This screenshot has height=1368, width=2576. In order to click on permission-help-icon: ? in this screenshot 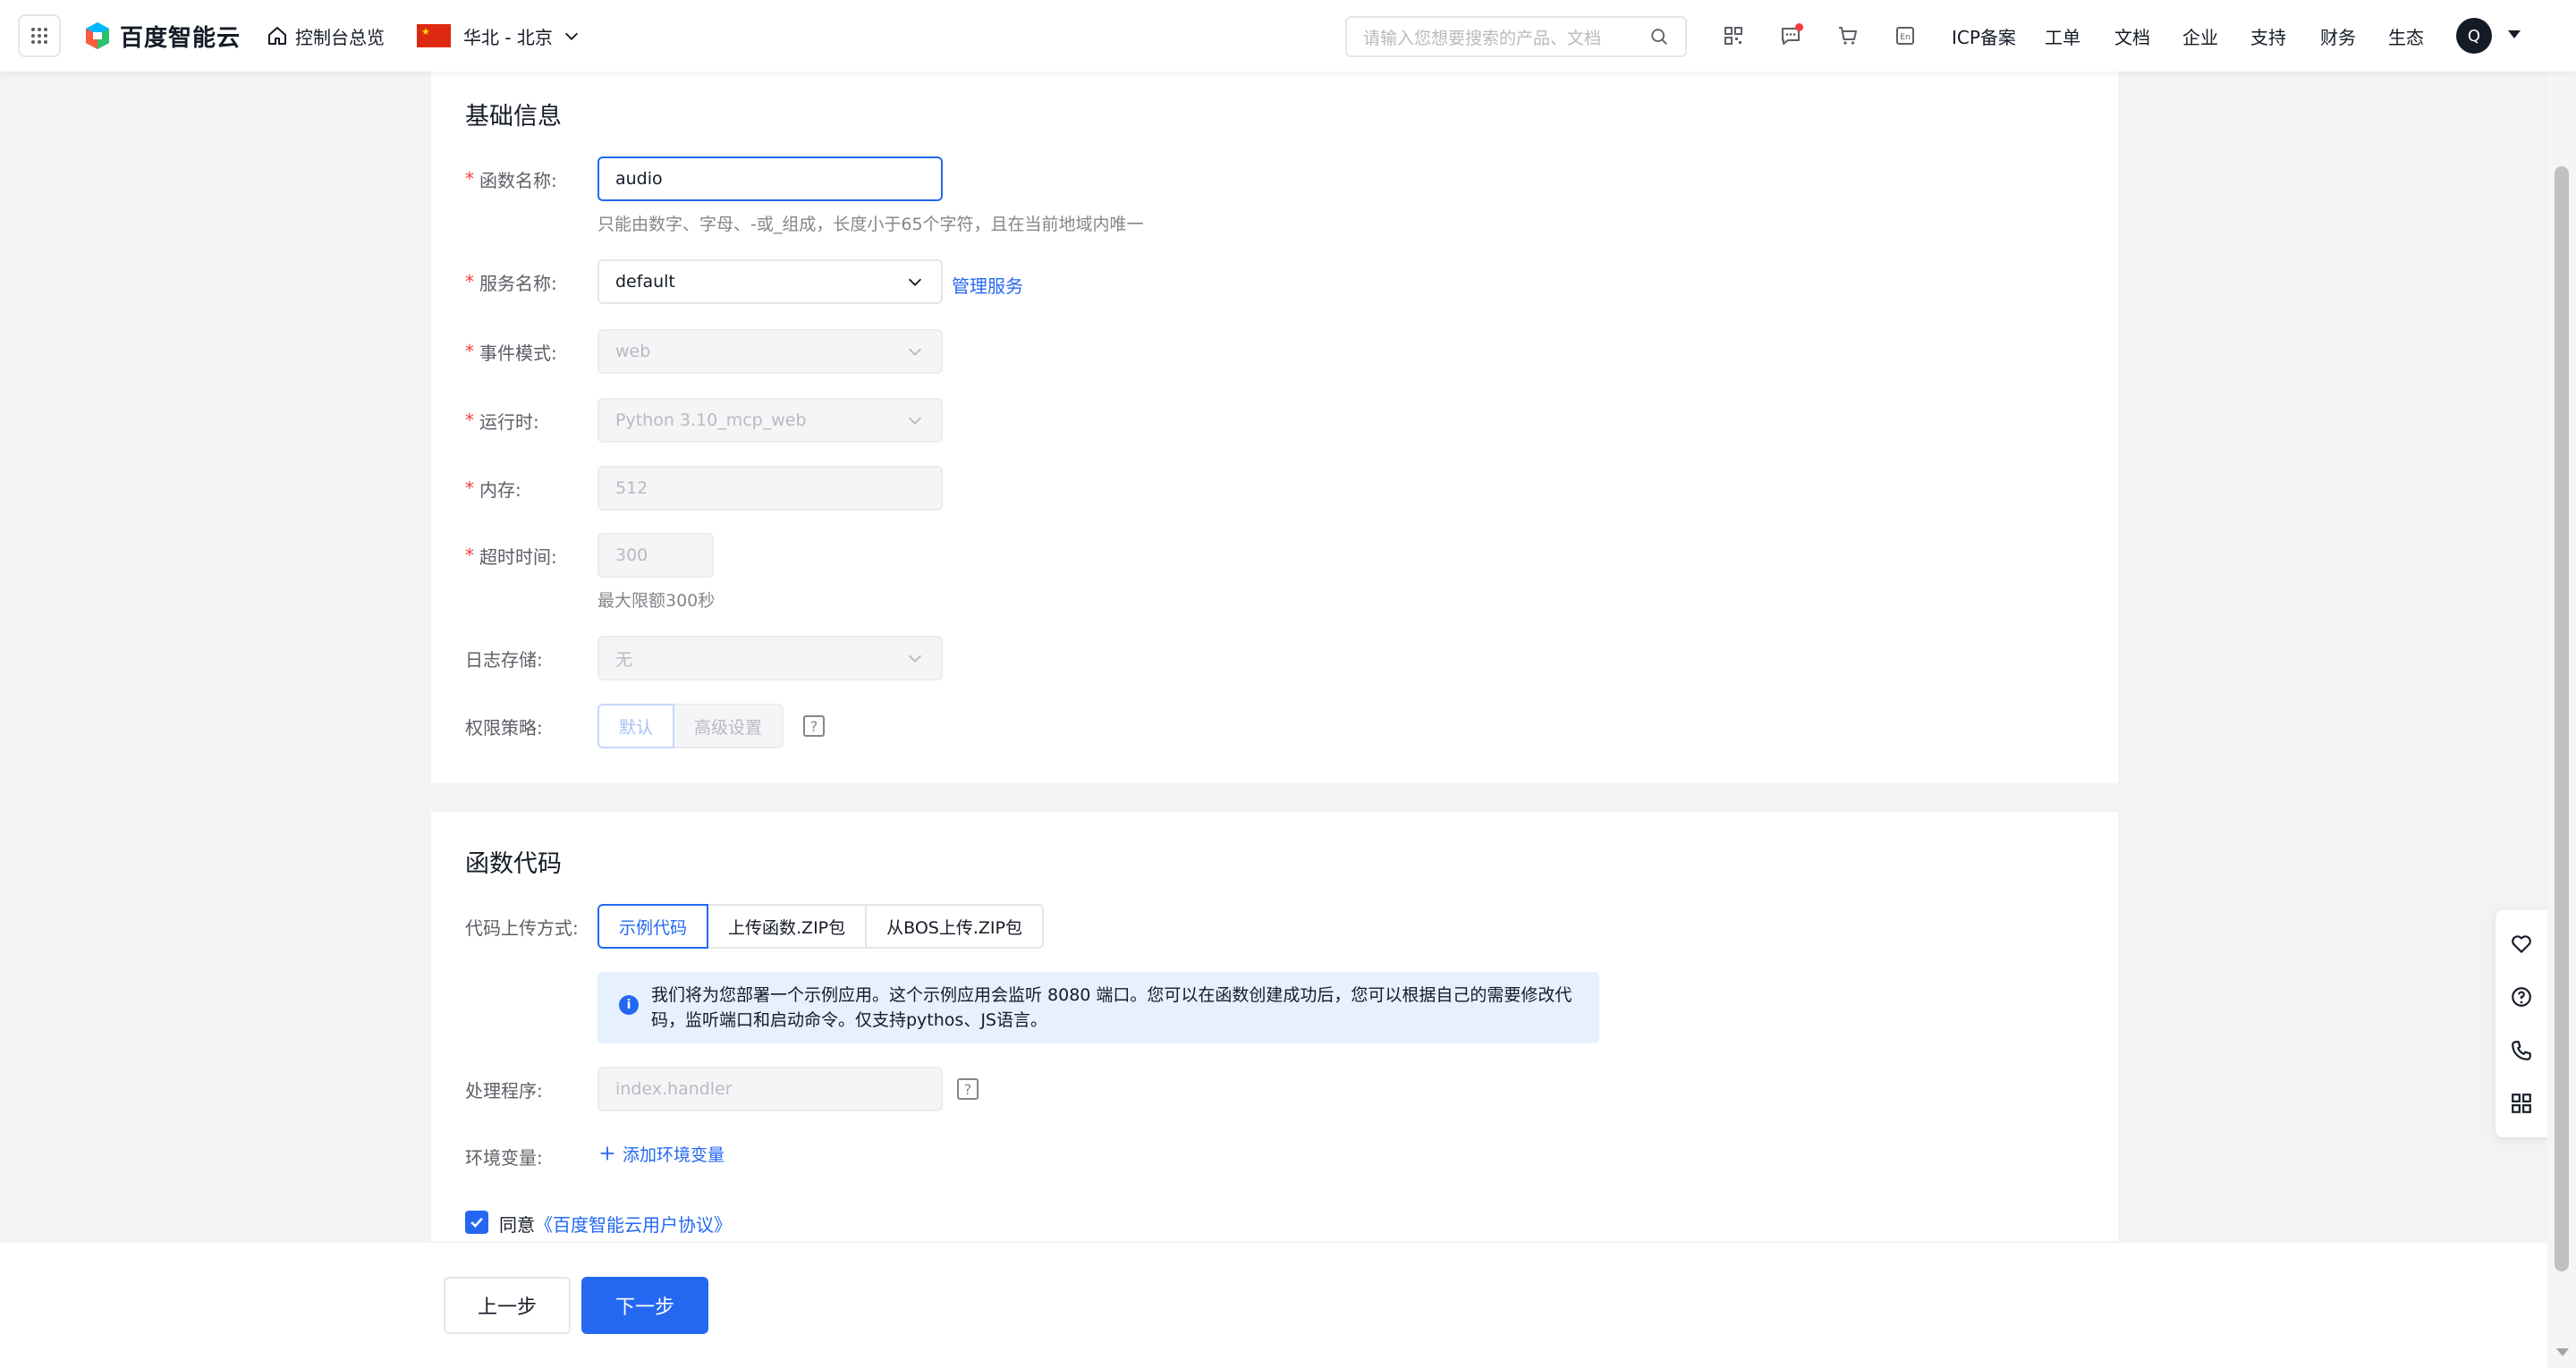, I will do `click(814, 726)`.